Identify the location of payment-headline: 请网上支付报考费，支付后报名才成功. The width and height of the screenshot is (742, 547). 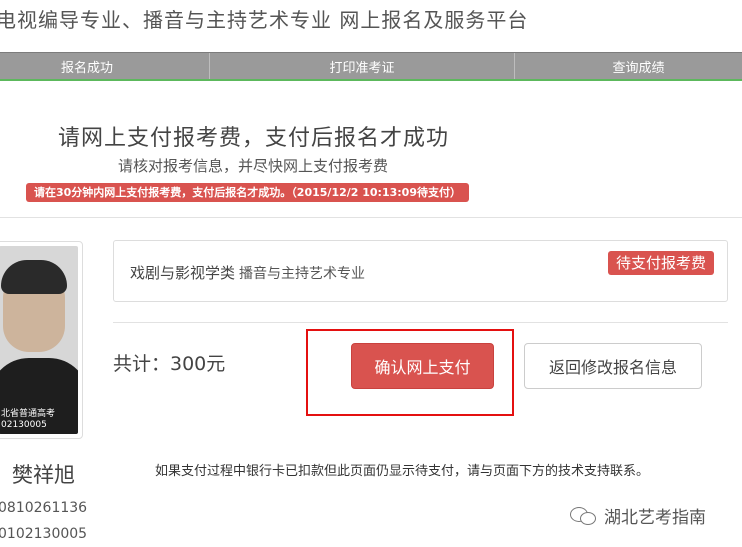
(254, 138).